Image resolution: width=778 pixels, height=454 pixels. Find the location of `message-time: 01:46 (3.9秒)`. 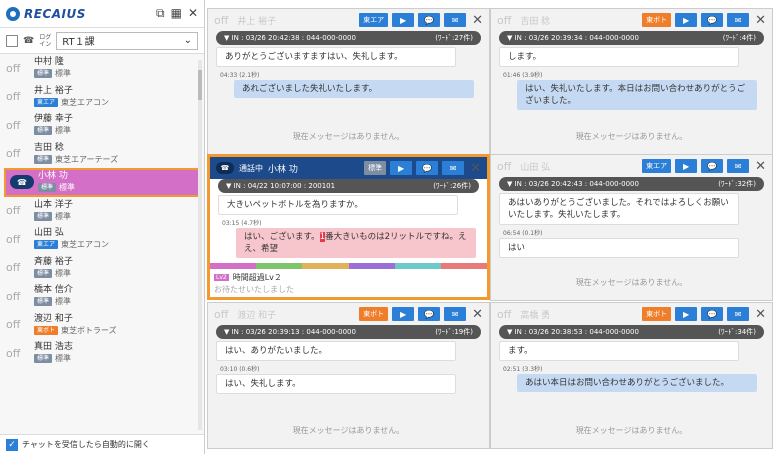

message-time: 01:46 (3.9秒) is located at coordinates (523, 75).